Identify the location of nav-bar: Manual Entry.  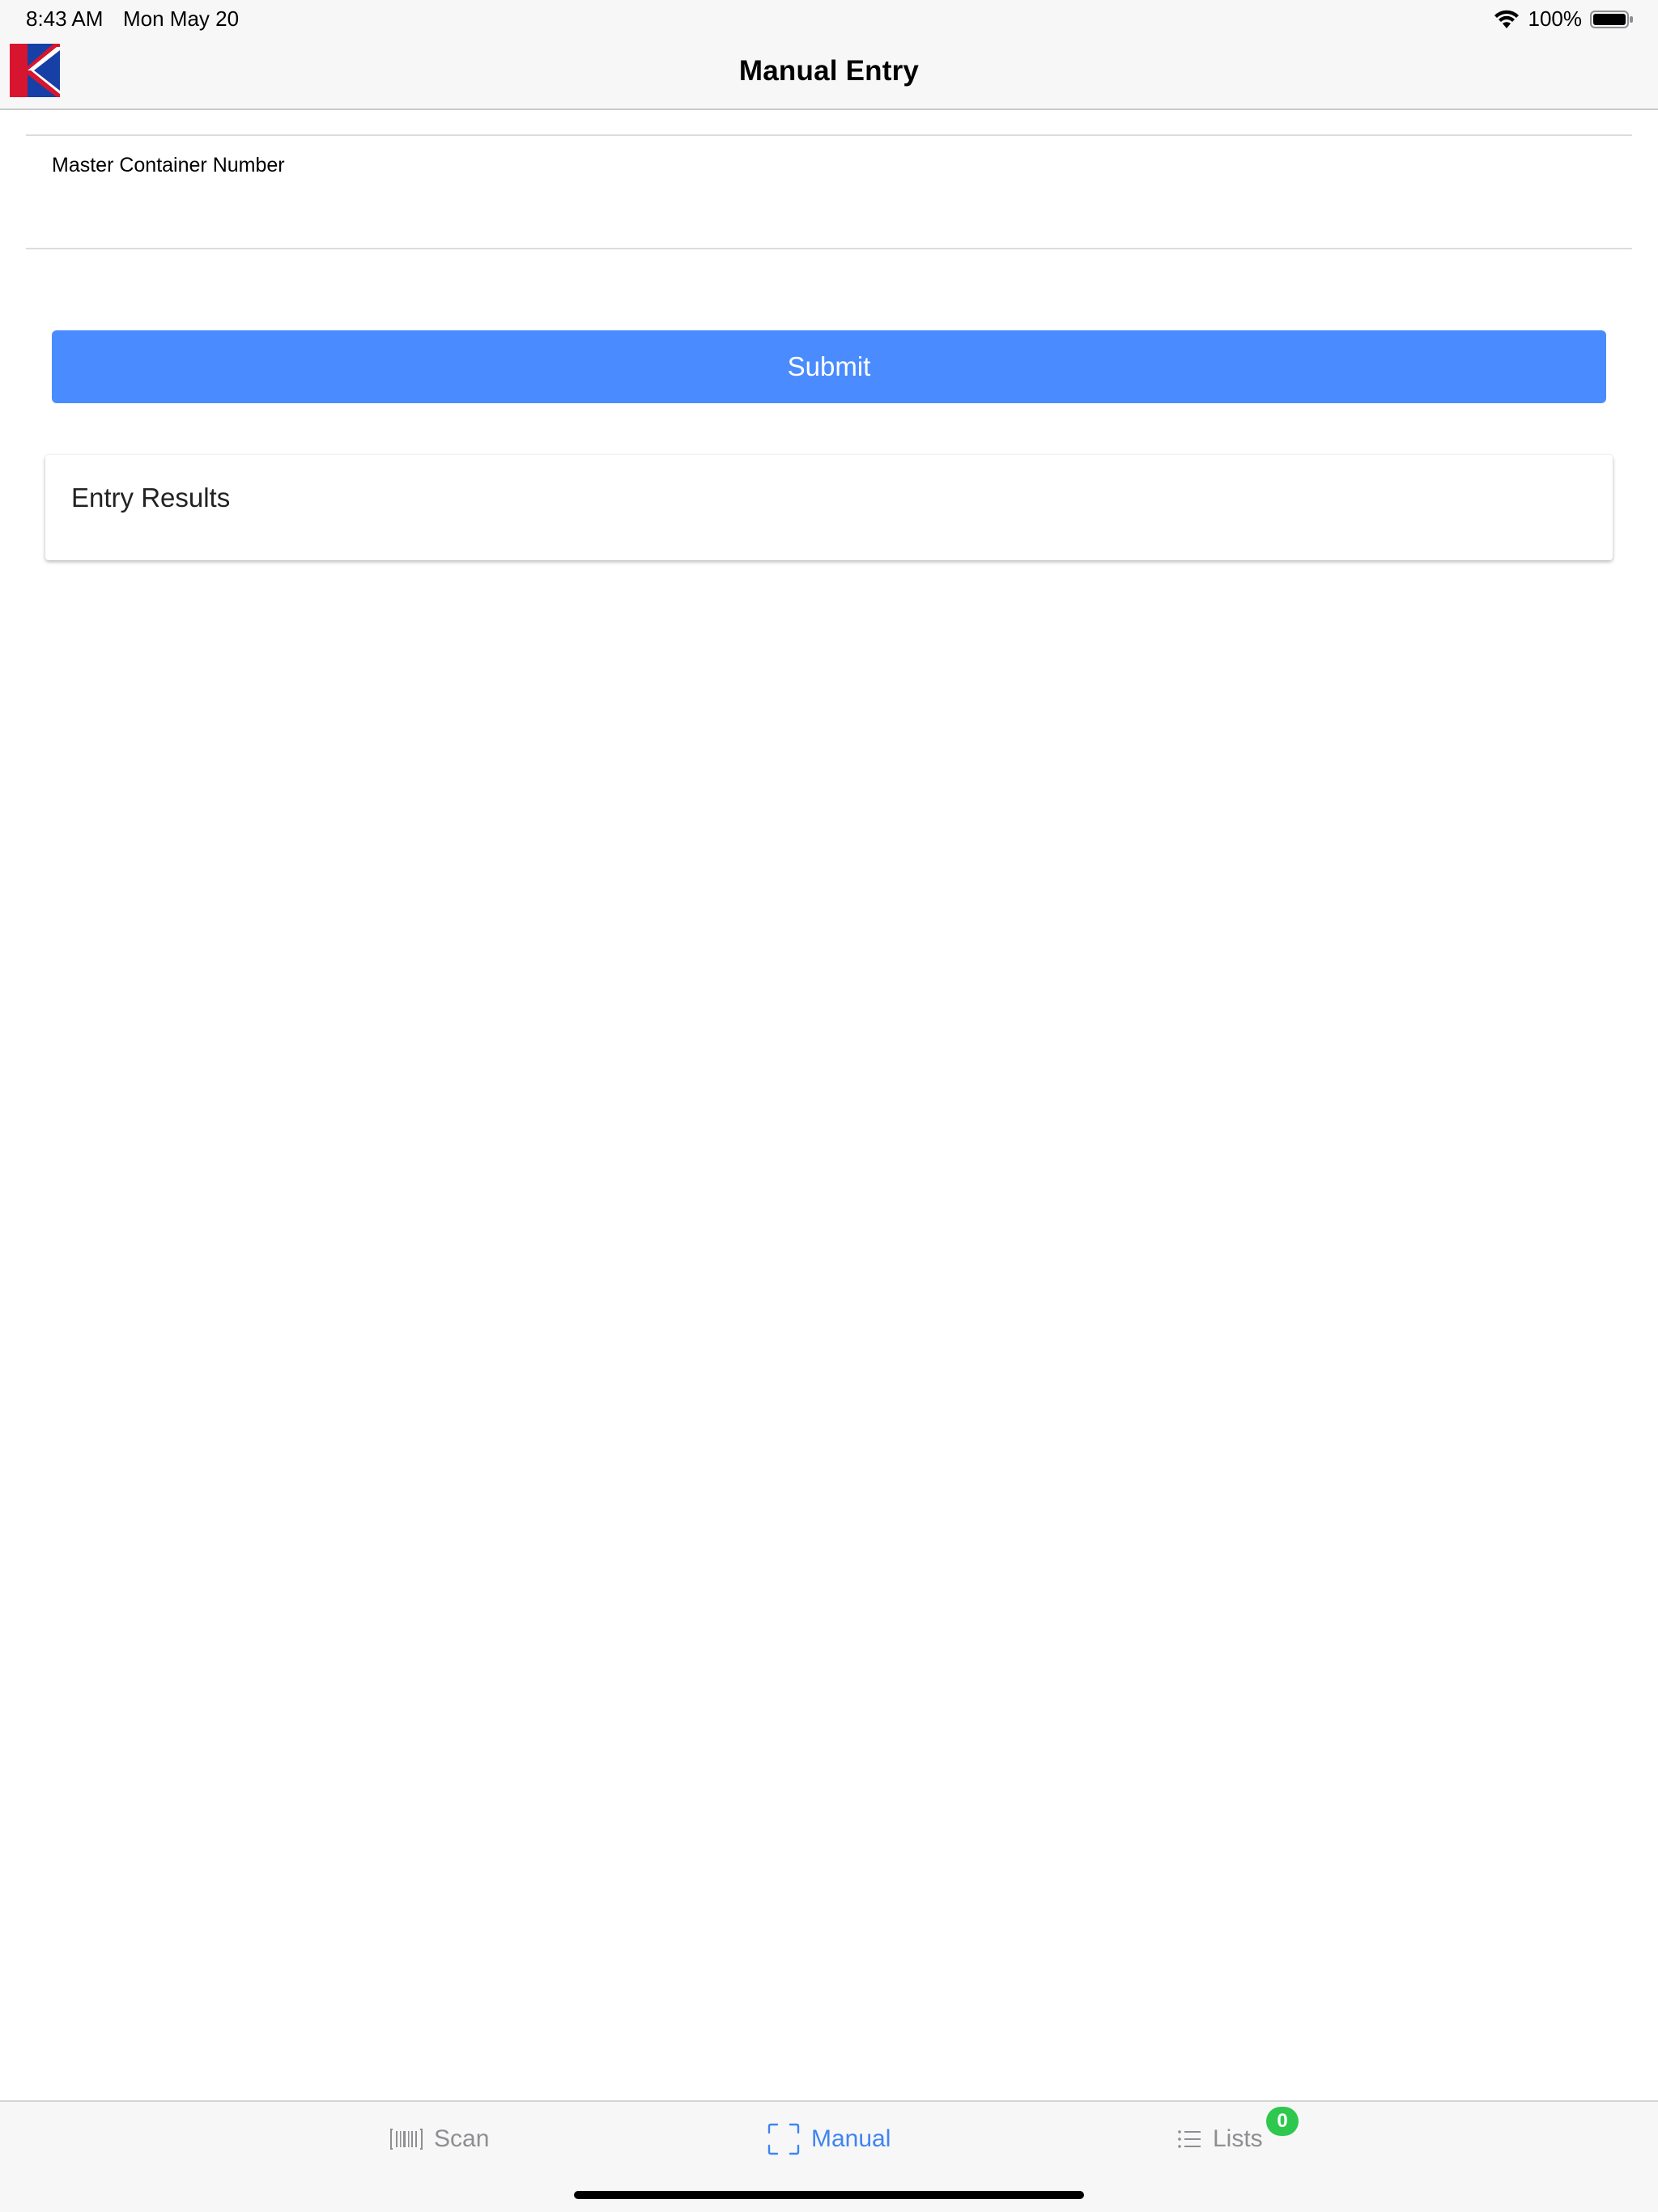
(829, 74).